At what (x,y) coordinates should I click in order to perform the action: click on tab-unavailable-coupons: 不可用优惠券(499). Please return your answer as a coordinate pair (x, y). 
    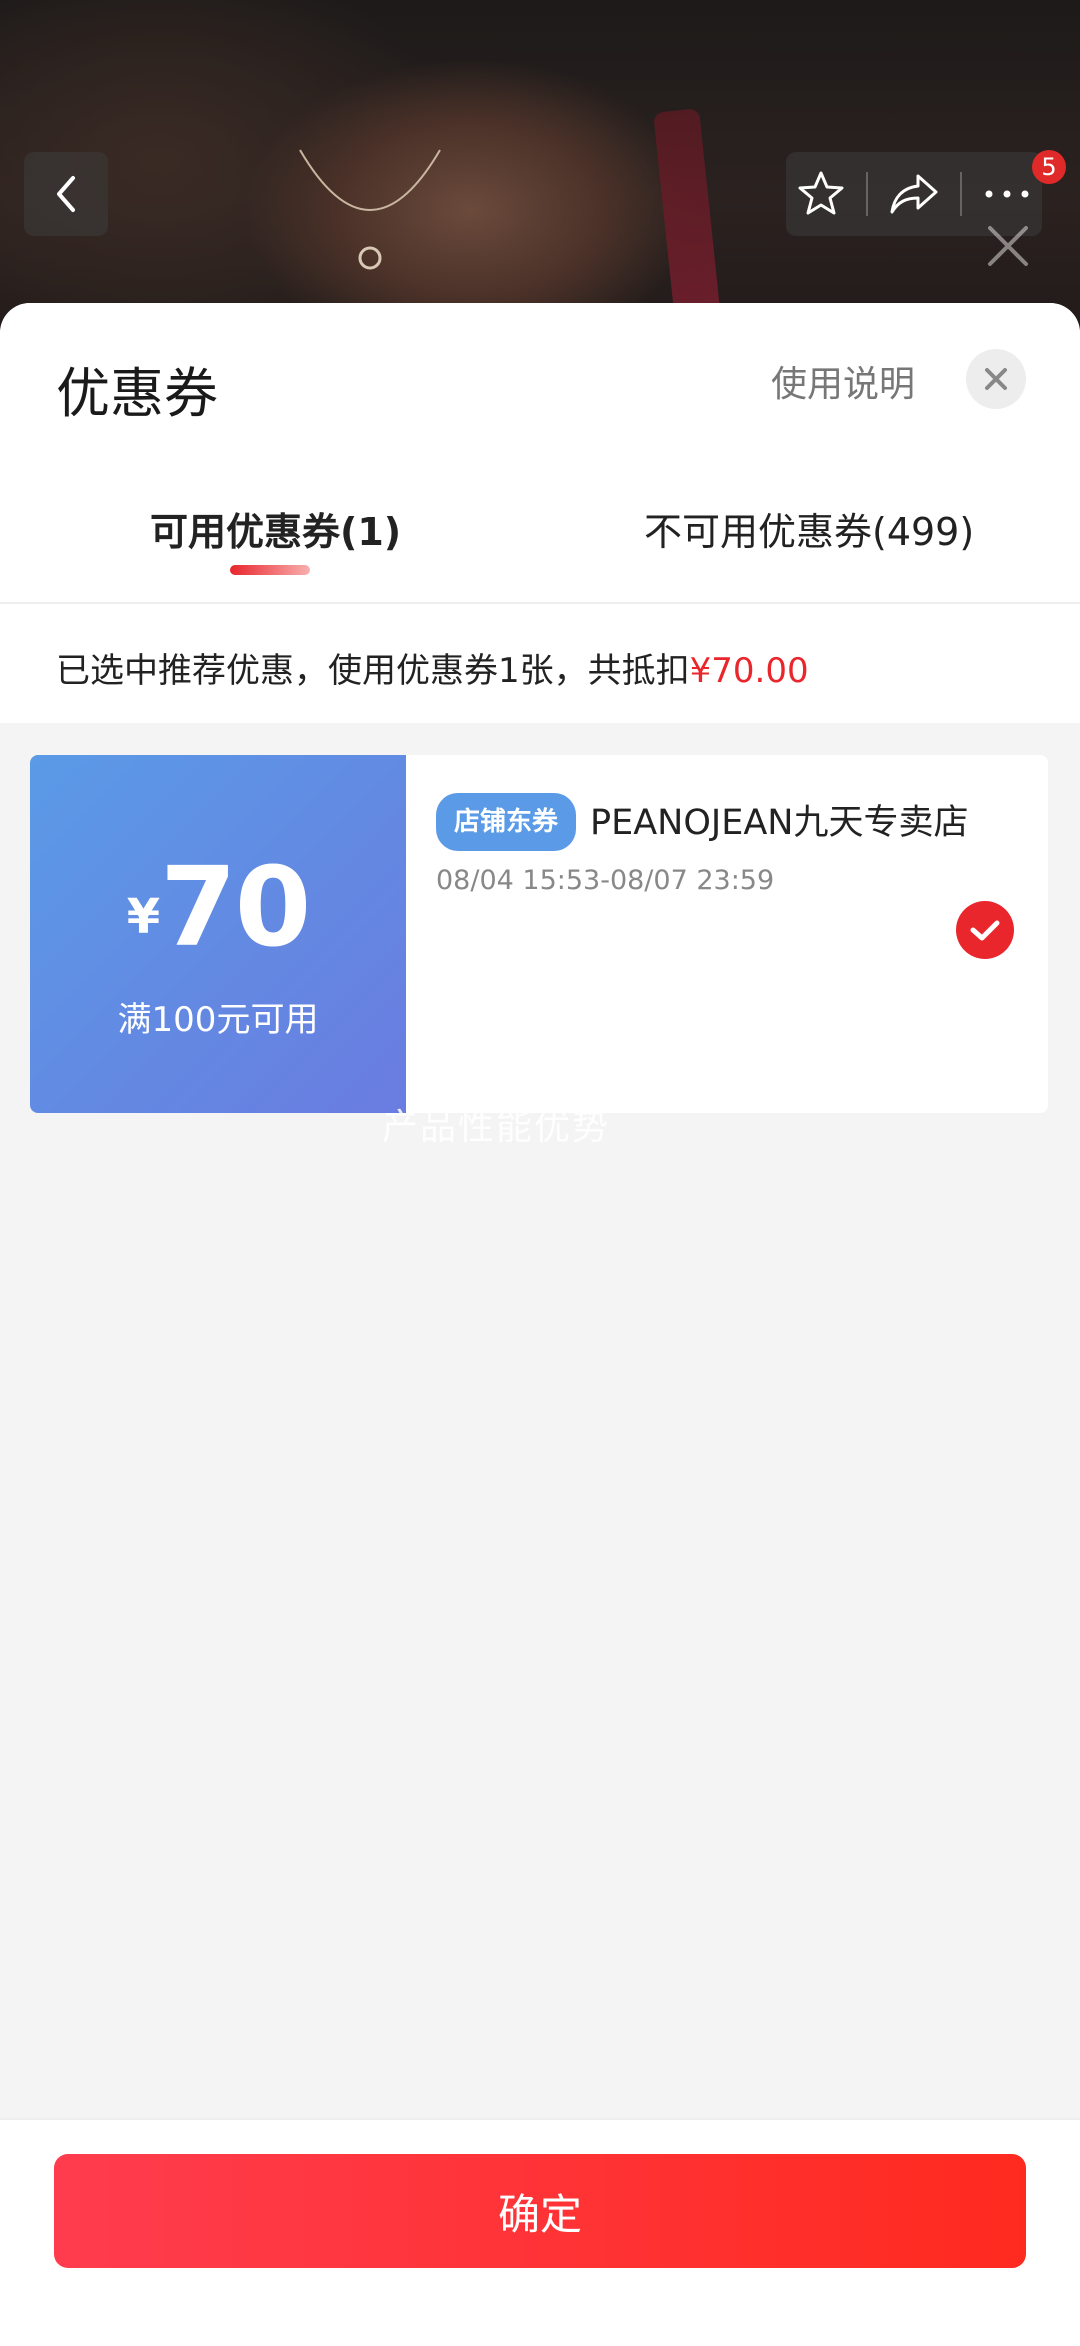
    Looking at the image, I should click on (809, 528).